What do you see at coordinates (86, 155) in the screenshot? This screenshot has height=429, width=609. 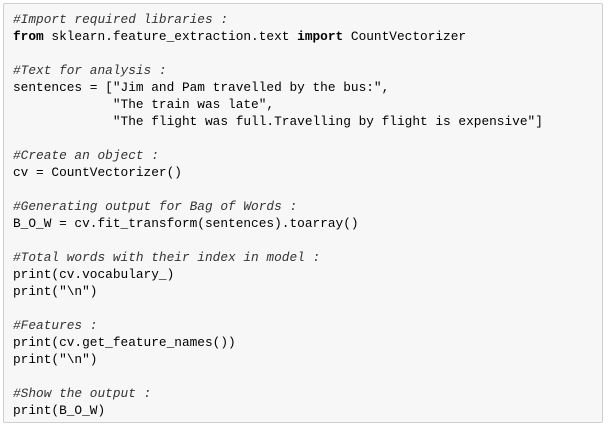 I see `code-comment: #Create an object :` at bounding box center [86, 155].